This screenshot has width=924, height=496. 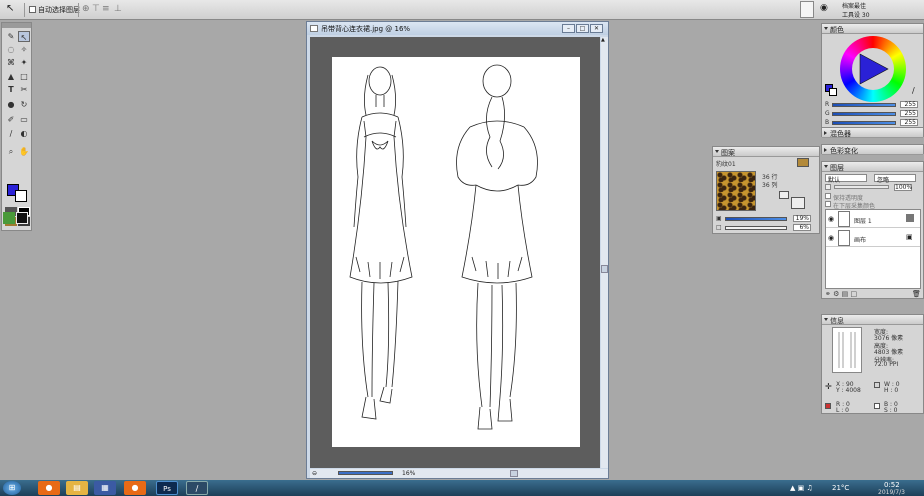 What do you see at coordinates (913, 90) in the screenshot?
I see `eyedropper-icon: ∕` at bounding box center [913, 90].